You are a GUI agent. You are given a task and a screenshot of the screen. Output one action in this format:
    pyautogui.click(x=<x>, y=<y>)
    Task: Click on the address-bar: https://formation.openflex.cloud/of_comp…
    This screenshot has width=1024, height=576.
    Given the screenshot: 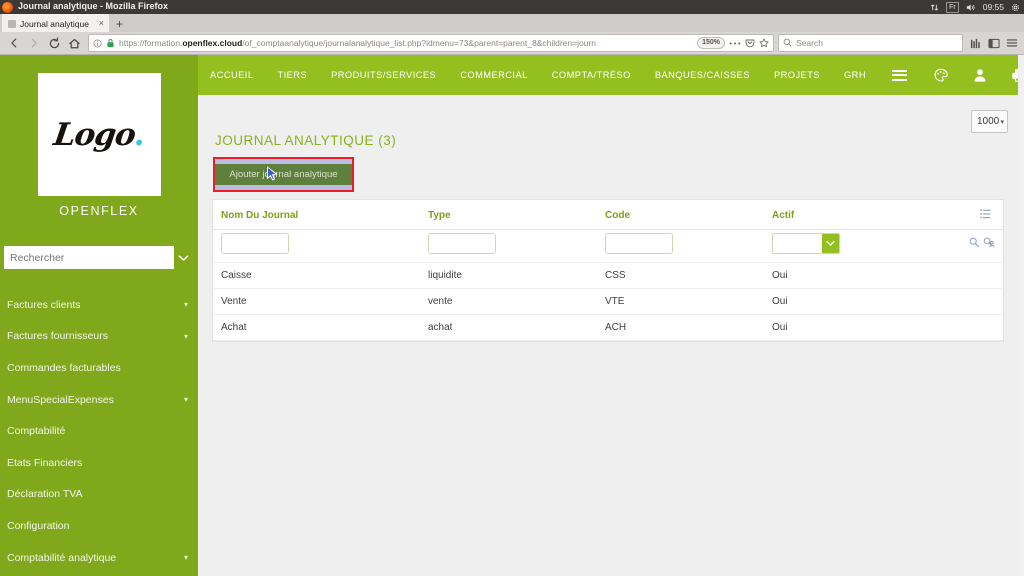 What is the action you would take?
    pyautogui.click(x=431, y=43)
    